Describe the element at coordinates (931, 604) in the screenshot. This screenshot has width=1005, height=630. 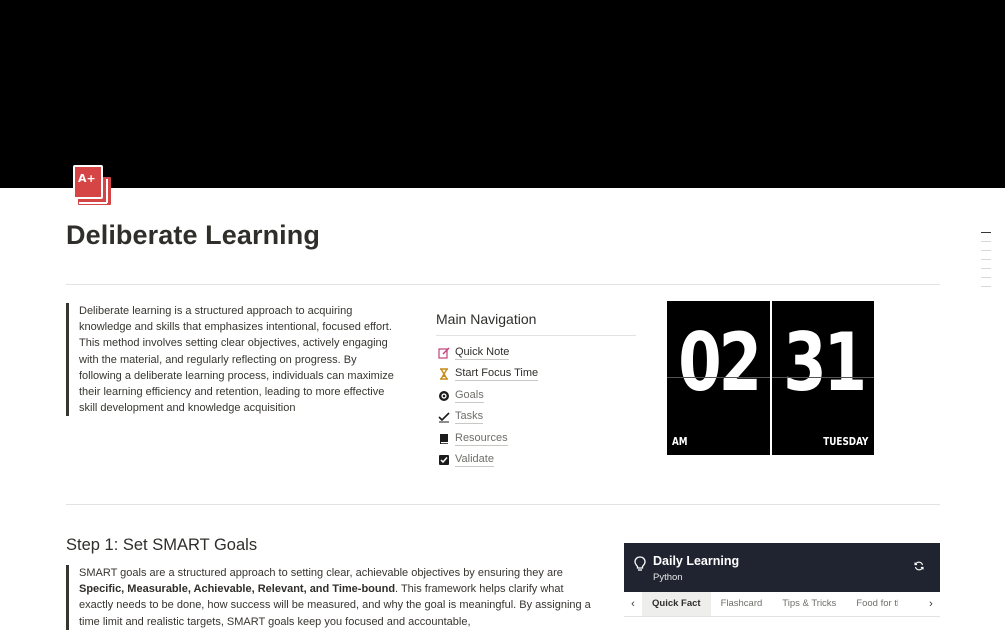
I see `chevron-right-icon: ›` at that location.